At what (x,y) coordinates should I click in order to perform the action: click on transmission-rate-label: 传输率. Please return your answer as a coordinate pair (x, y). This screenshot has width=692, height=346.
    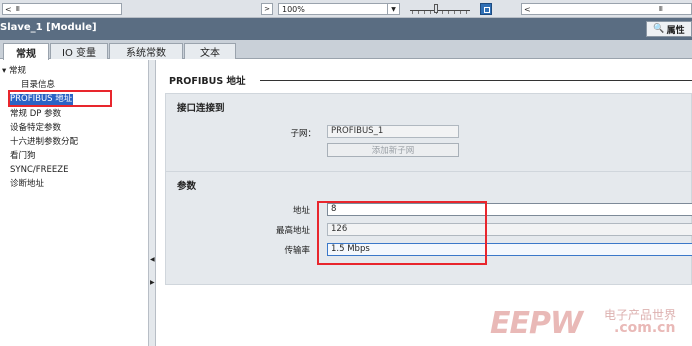
    Looking at the image, I should click on (297, 251).